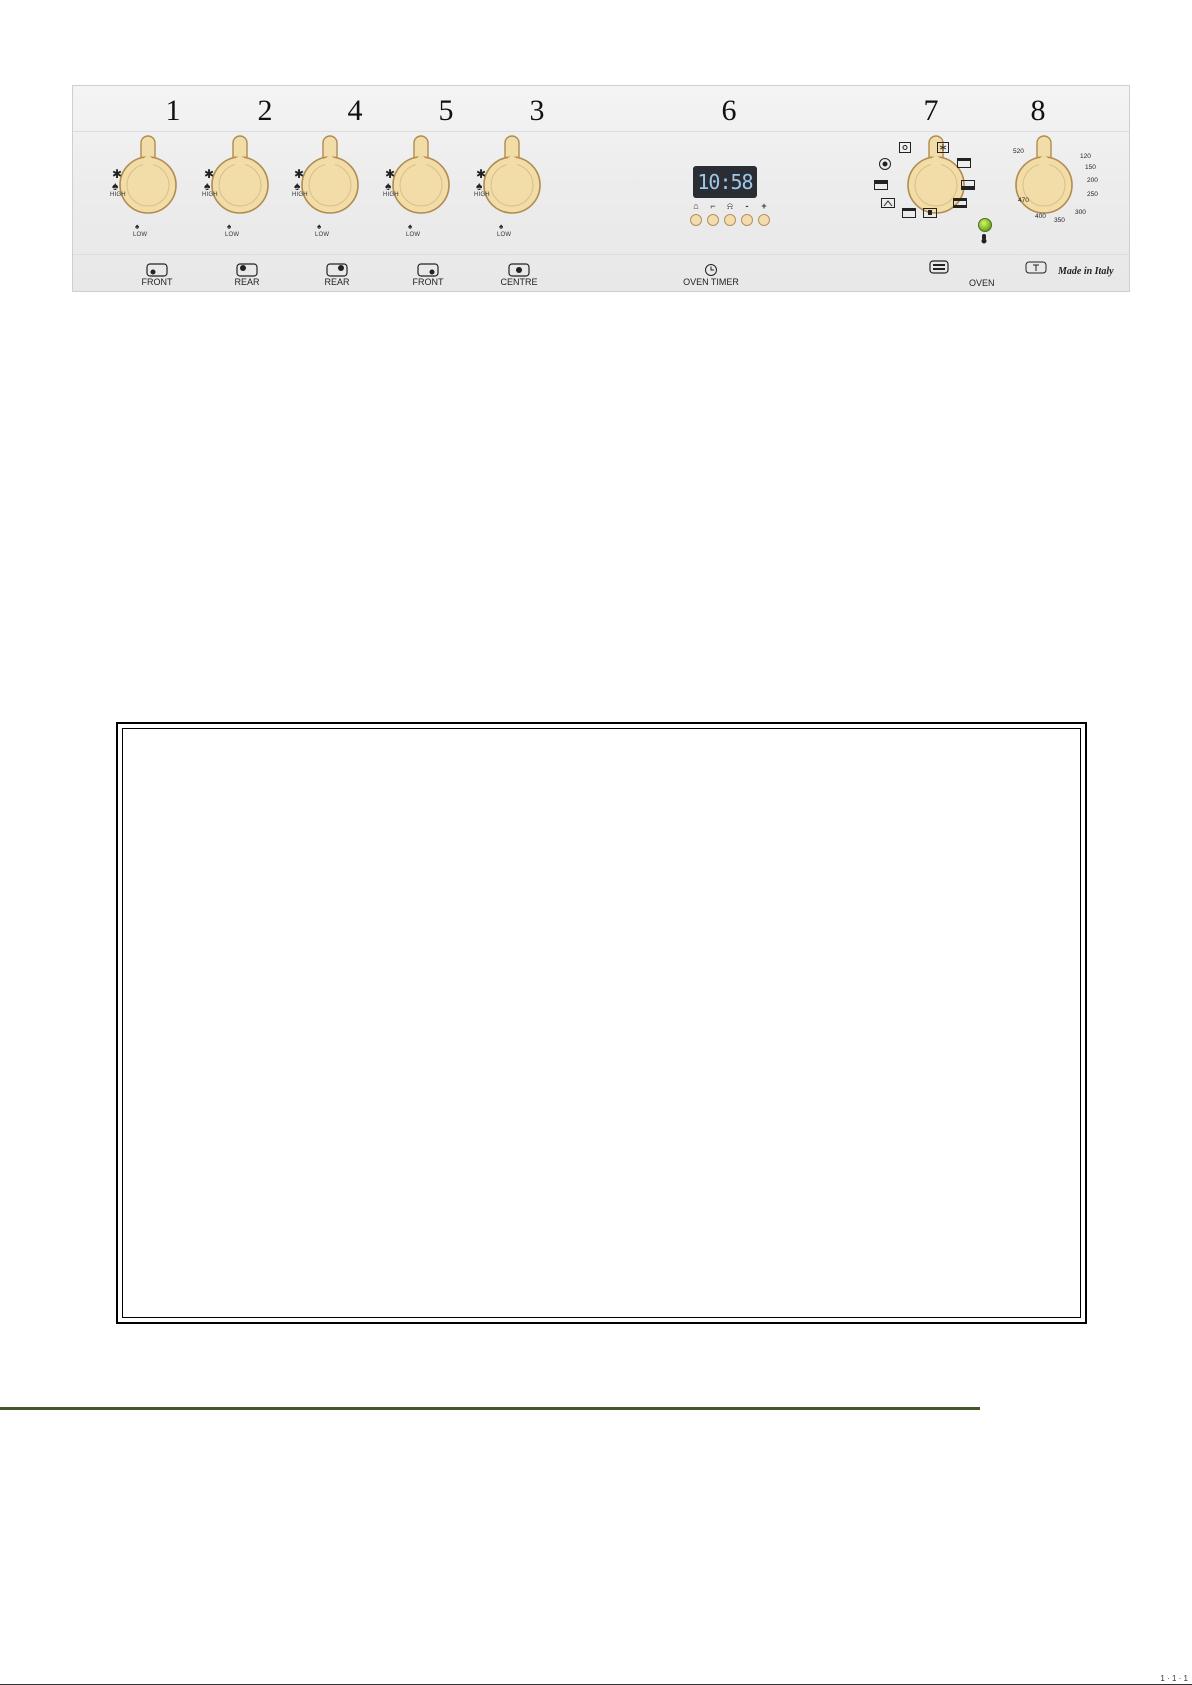 The image size is (1192, 1685). I want to click on temp-mark: 400, so click(1040, 216).